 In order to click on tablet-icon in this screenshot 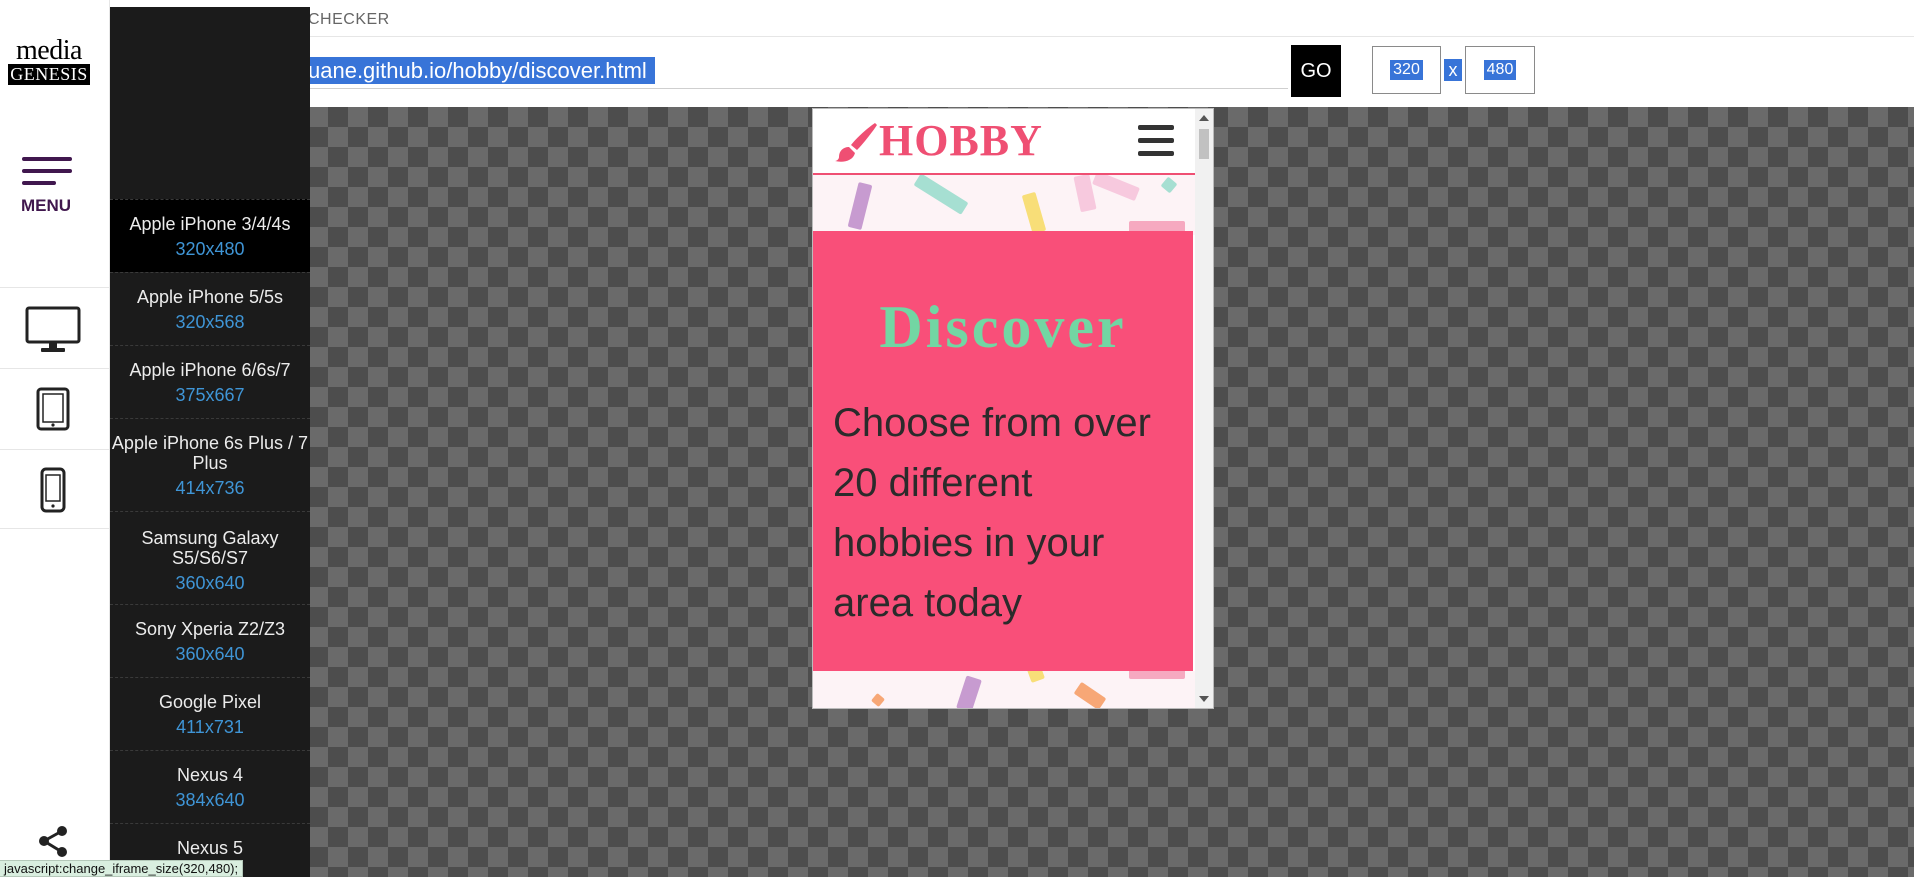, I will do `click(53, 409)`.